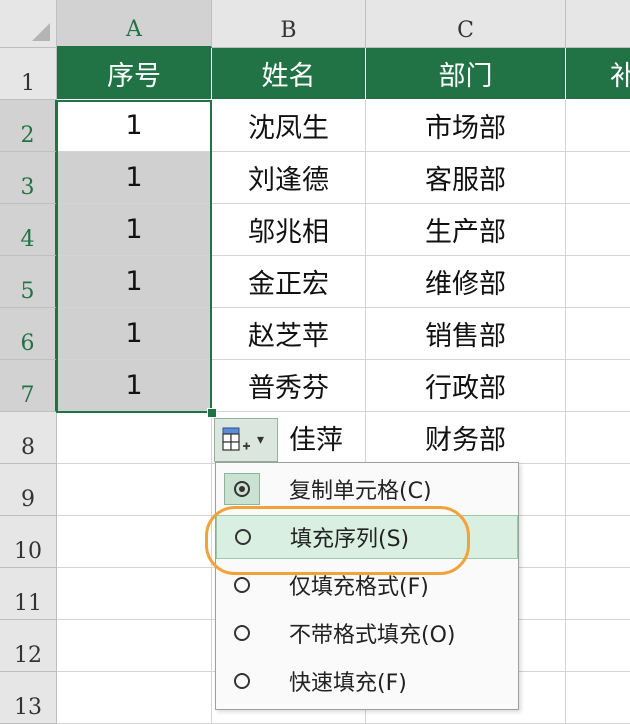  I want to click on cell-c2: 市场部, so click(466, 126).